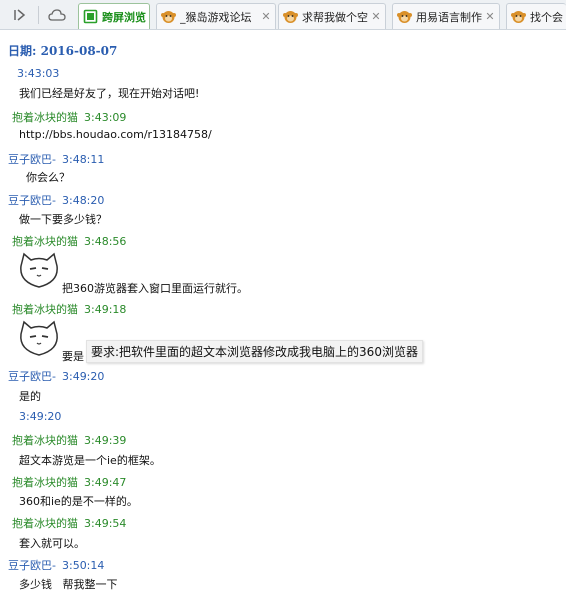 The height and width of the screenshot is (600, 566). What do you see at coordinates (83, 565) in the screenshot?
I see `message-time: 3:50:14` at bounding box center [83, 565].